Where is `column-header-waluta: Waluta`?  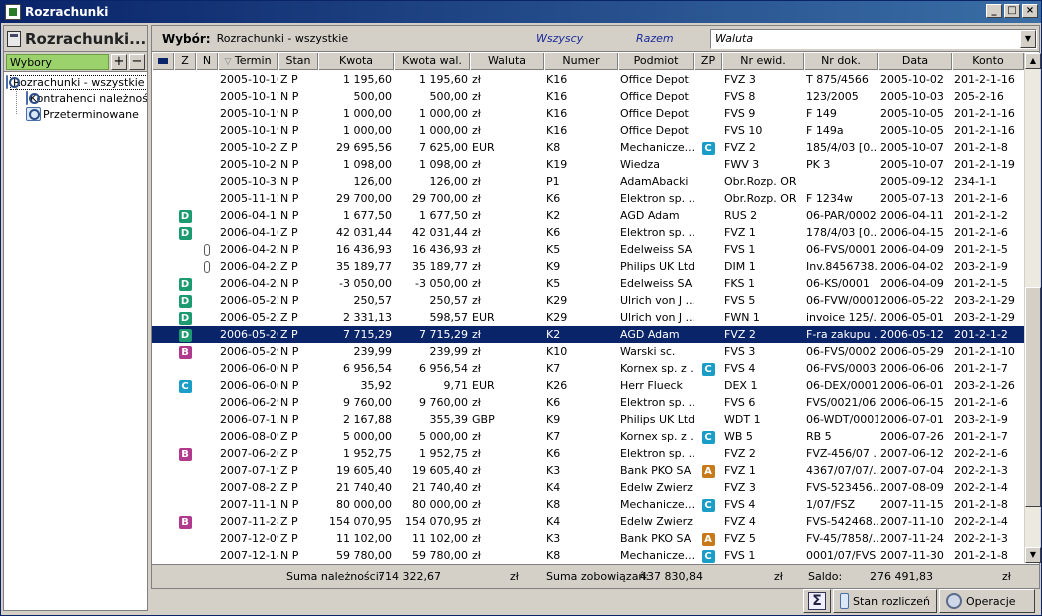 column-header-waluta: Waluta is located at coordinates (507, 61).